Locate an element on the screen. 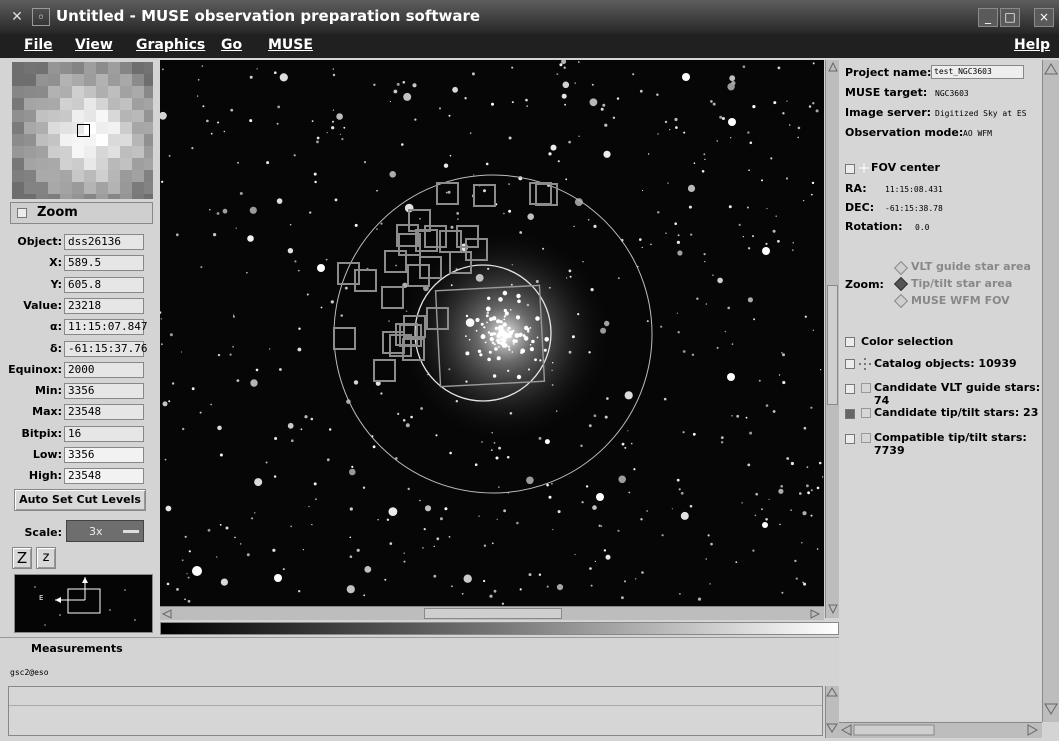 This screenshot has width=1059, height=741. zoom-option-tiptilt: Tip/tilt star area is located at coordinates (961, 283).